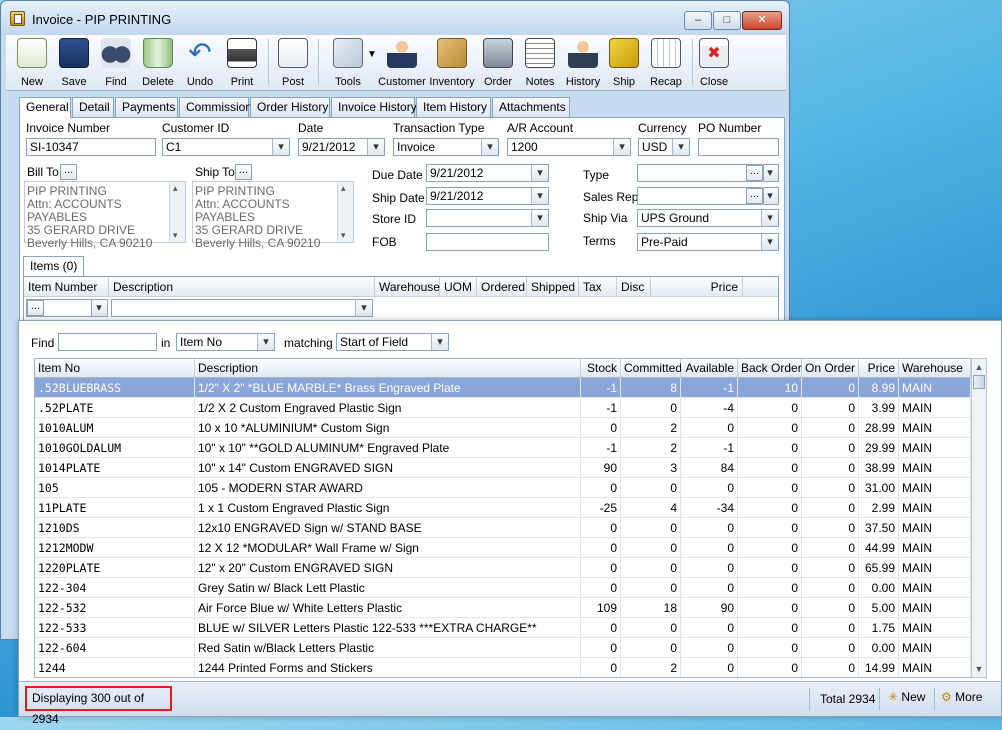 The width and height of the screenshot is (1002, 730). Describe the element at coordinates (395, 18) in the screenshot. I see `title-bar: Invoice - PIP PRINTING – □ ✕` at that location.